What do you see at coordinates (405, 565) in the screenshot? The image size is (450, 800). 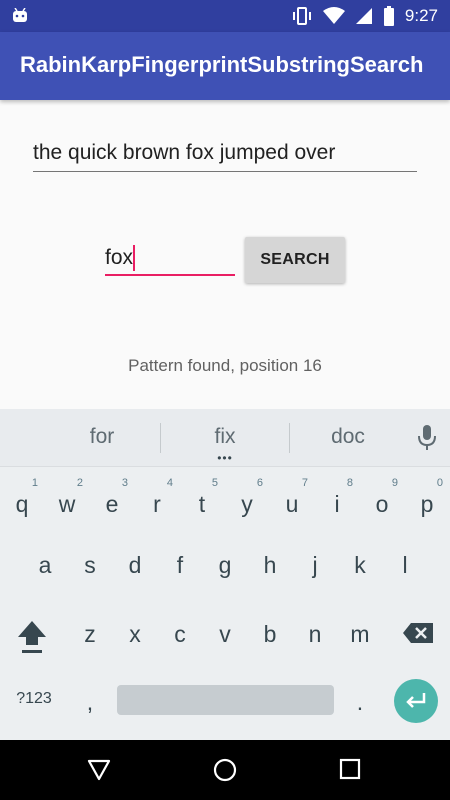 I see `key-l: l` at bounding box center [405, 565].